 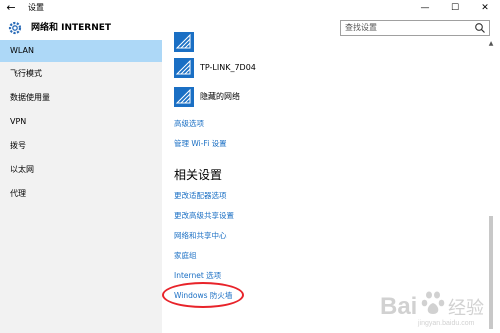 I want to click on sidebar-item-vpn: VPN, so click(x=81, y=122).